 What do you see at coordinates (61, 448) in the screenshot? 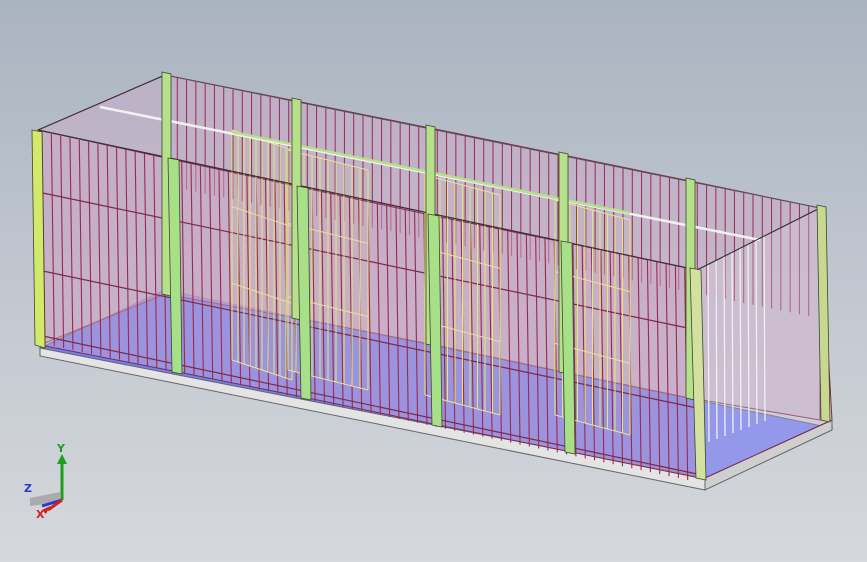
I see `y-axis-label: Y` at bounding box center [61, 448].